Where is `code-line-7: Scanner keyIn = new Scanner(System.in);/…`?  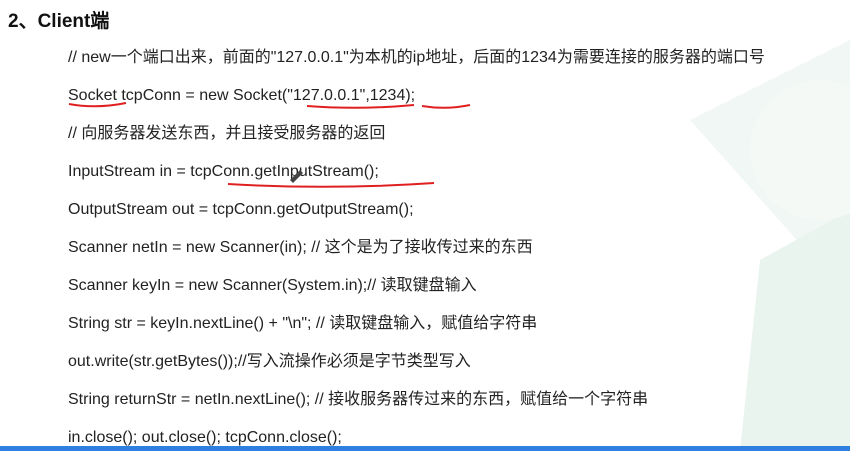 code-line-7: Scanner keyIn = new Scanner(System.in);/… is located at coordinates (272, 285).